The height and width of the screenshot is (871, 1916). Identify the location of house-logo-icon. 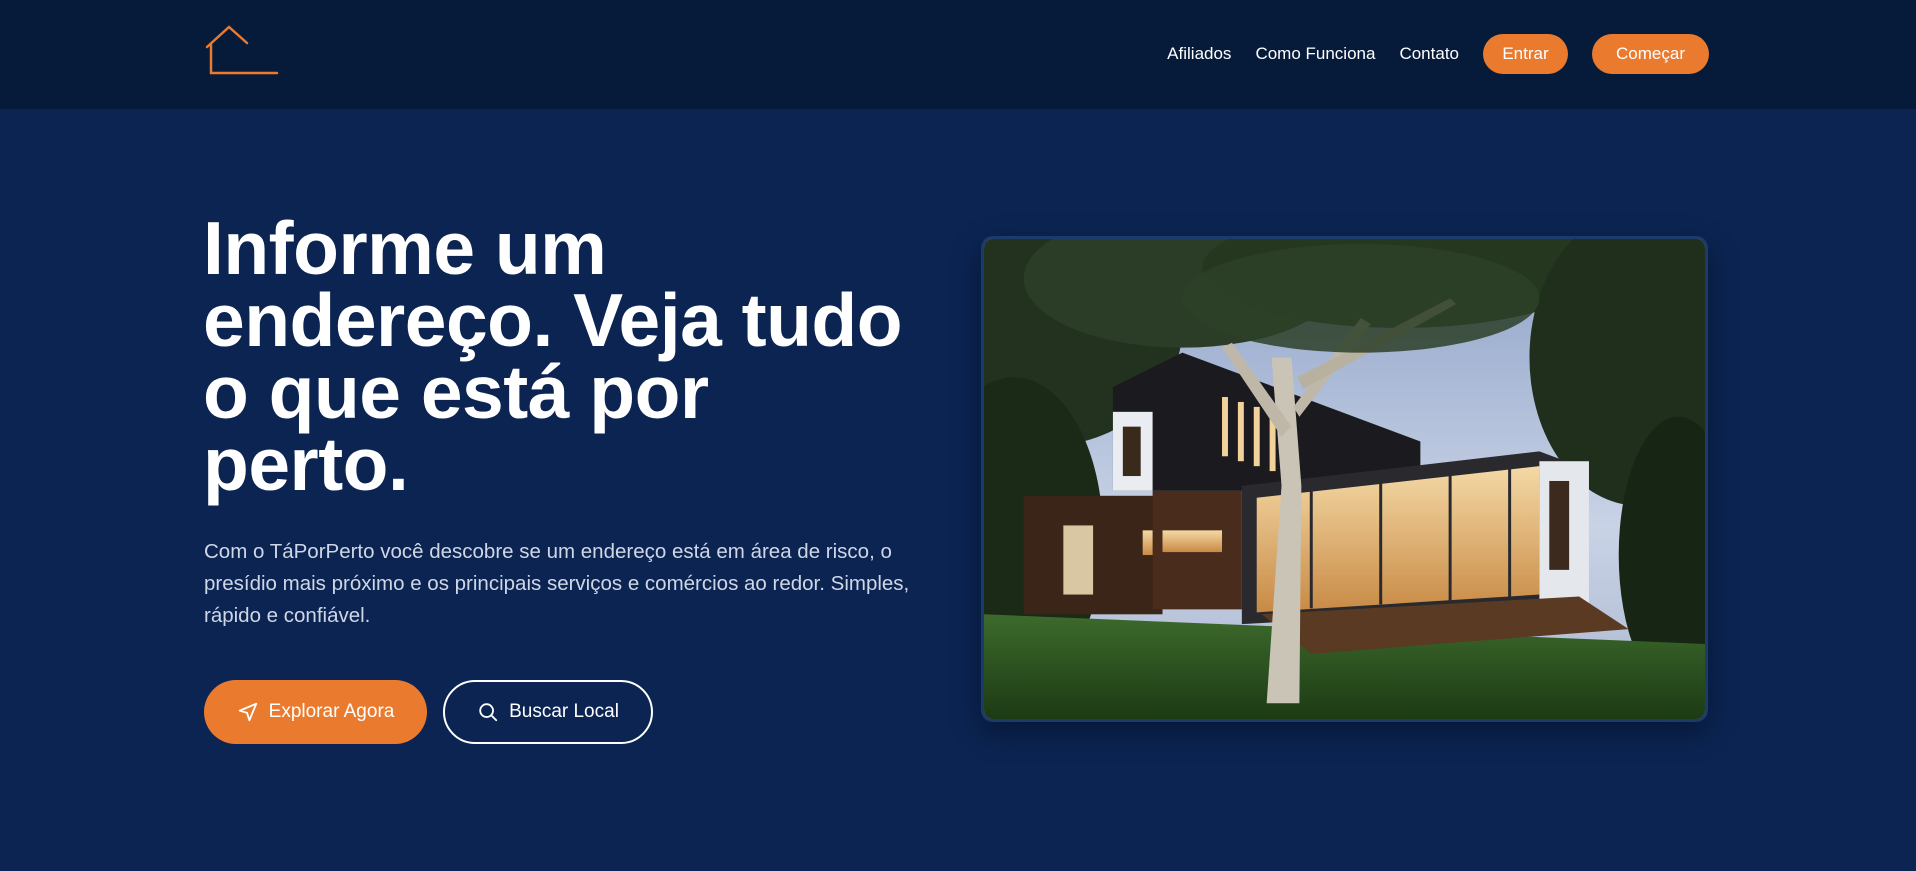
(243, 51).